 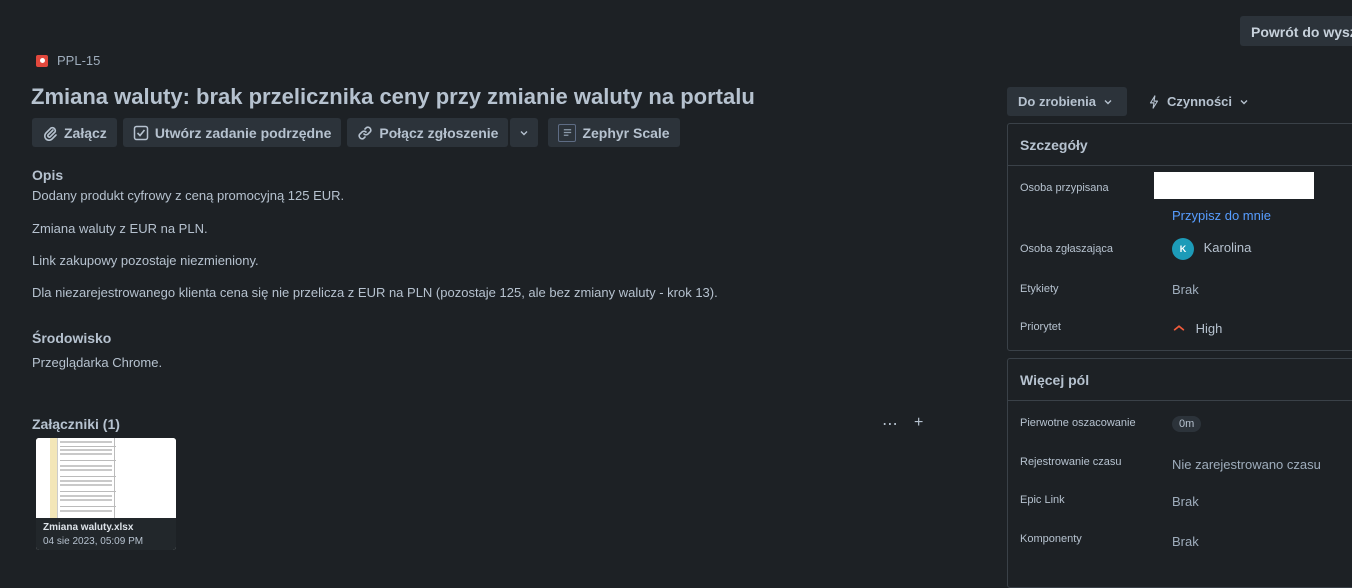 I want to click on zephyr-scale-button: Zephyr Scale, so click(x=614, y=132).